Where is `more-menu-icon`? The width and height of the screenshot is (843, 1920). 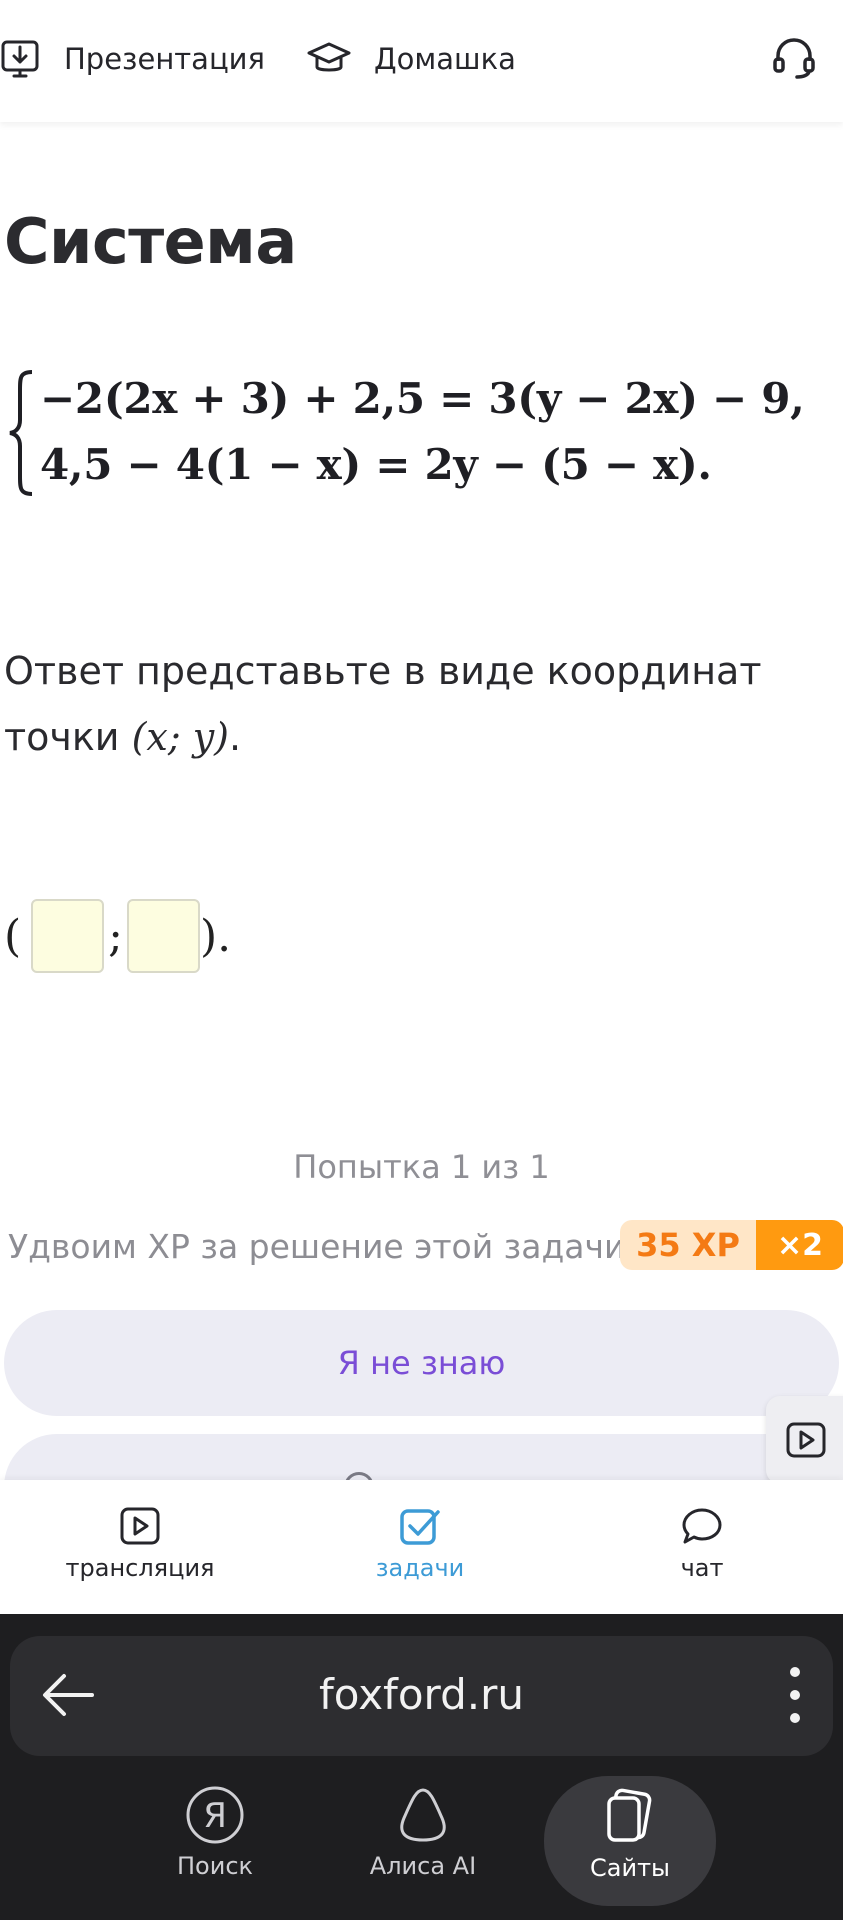
more-menu-icon is located at coordinates (795, 1695).